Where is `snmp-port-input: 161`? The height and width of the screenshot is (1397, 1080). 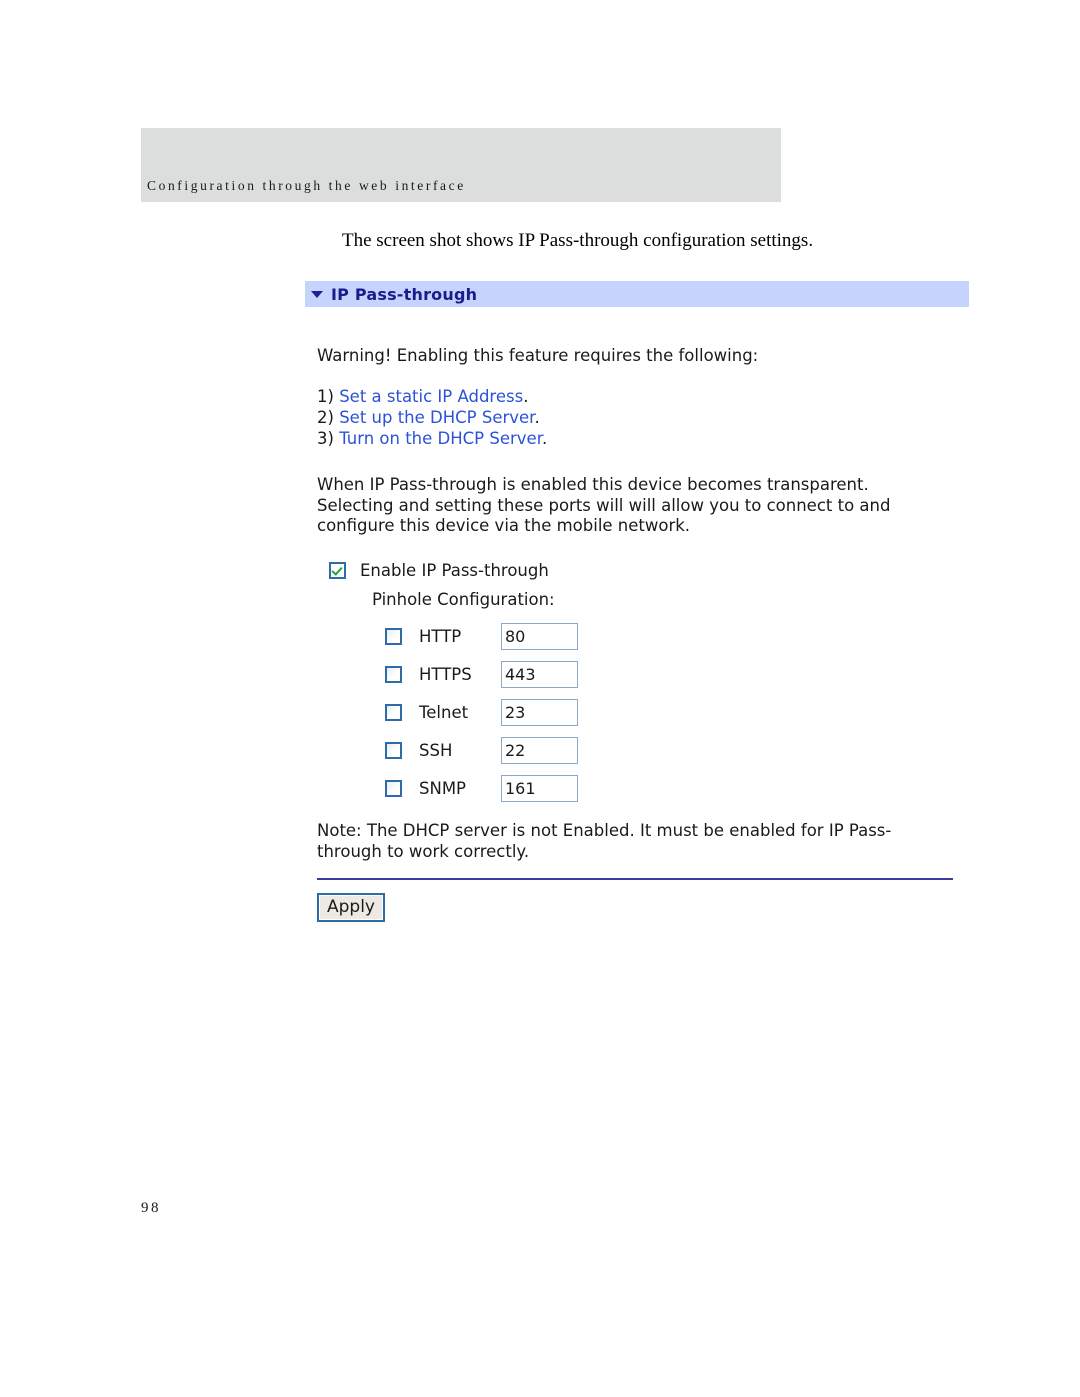 snmp-port-input: 161 is located at coordinates (539, 788).